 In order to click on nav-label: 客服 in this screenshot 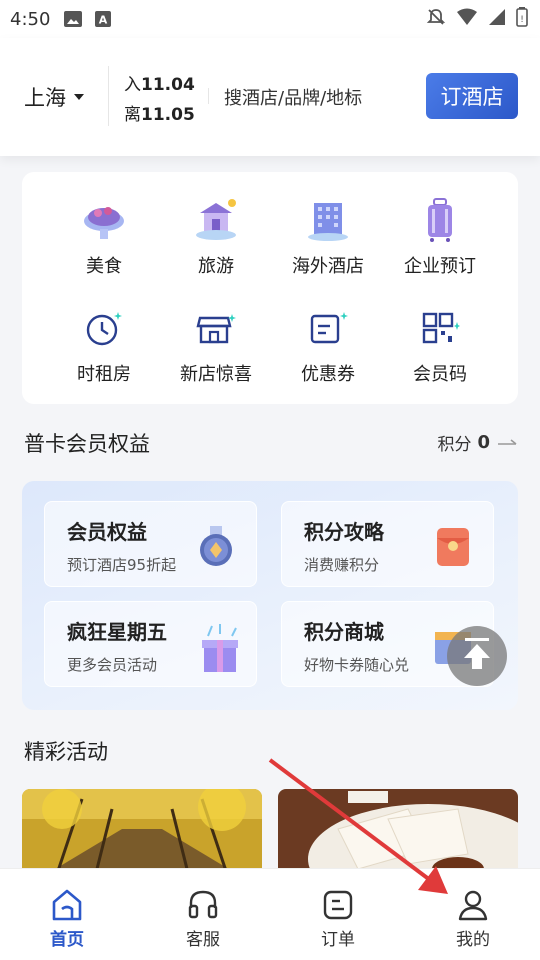, I will do `click(203, 940)`.